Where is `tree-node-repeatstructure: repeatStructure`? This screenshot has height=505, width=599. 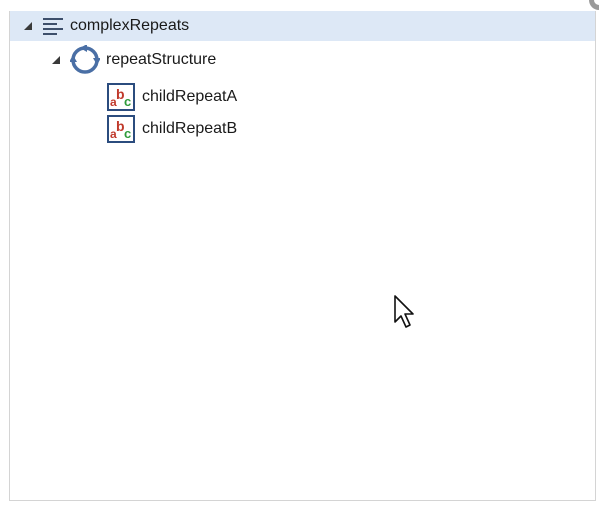 tree-node-repeatstructure: repeatStructure is located at coordinates (133, 60).